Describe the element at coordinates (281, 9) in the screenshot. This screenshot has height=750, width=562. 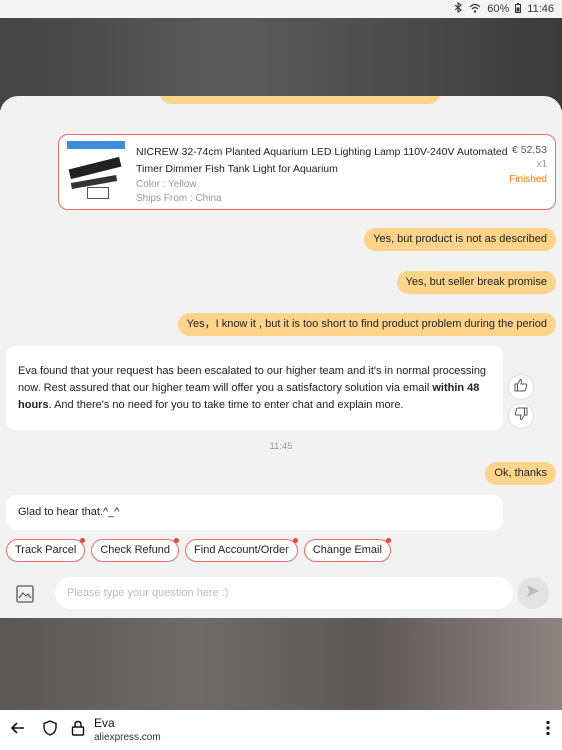
I see `status-bar: 60% 11:46` at that location.